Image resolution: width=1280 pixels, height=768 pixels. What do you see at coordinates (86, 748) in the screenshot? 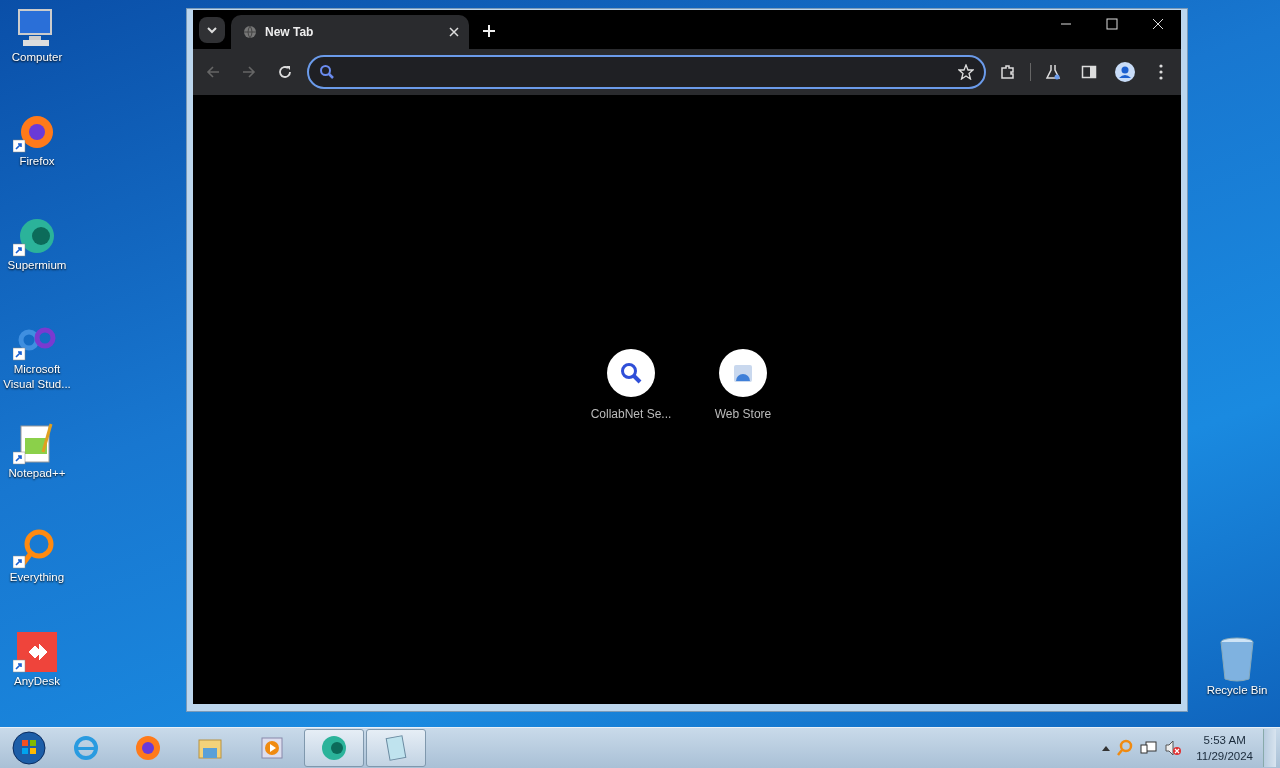
I see `ie-app-icon` at bounding box center [86, 748].